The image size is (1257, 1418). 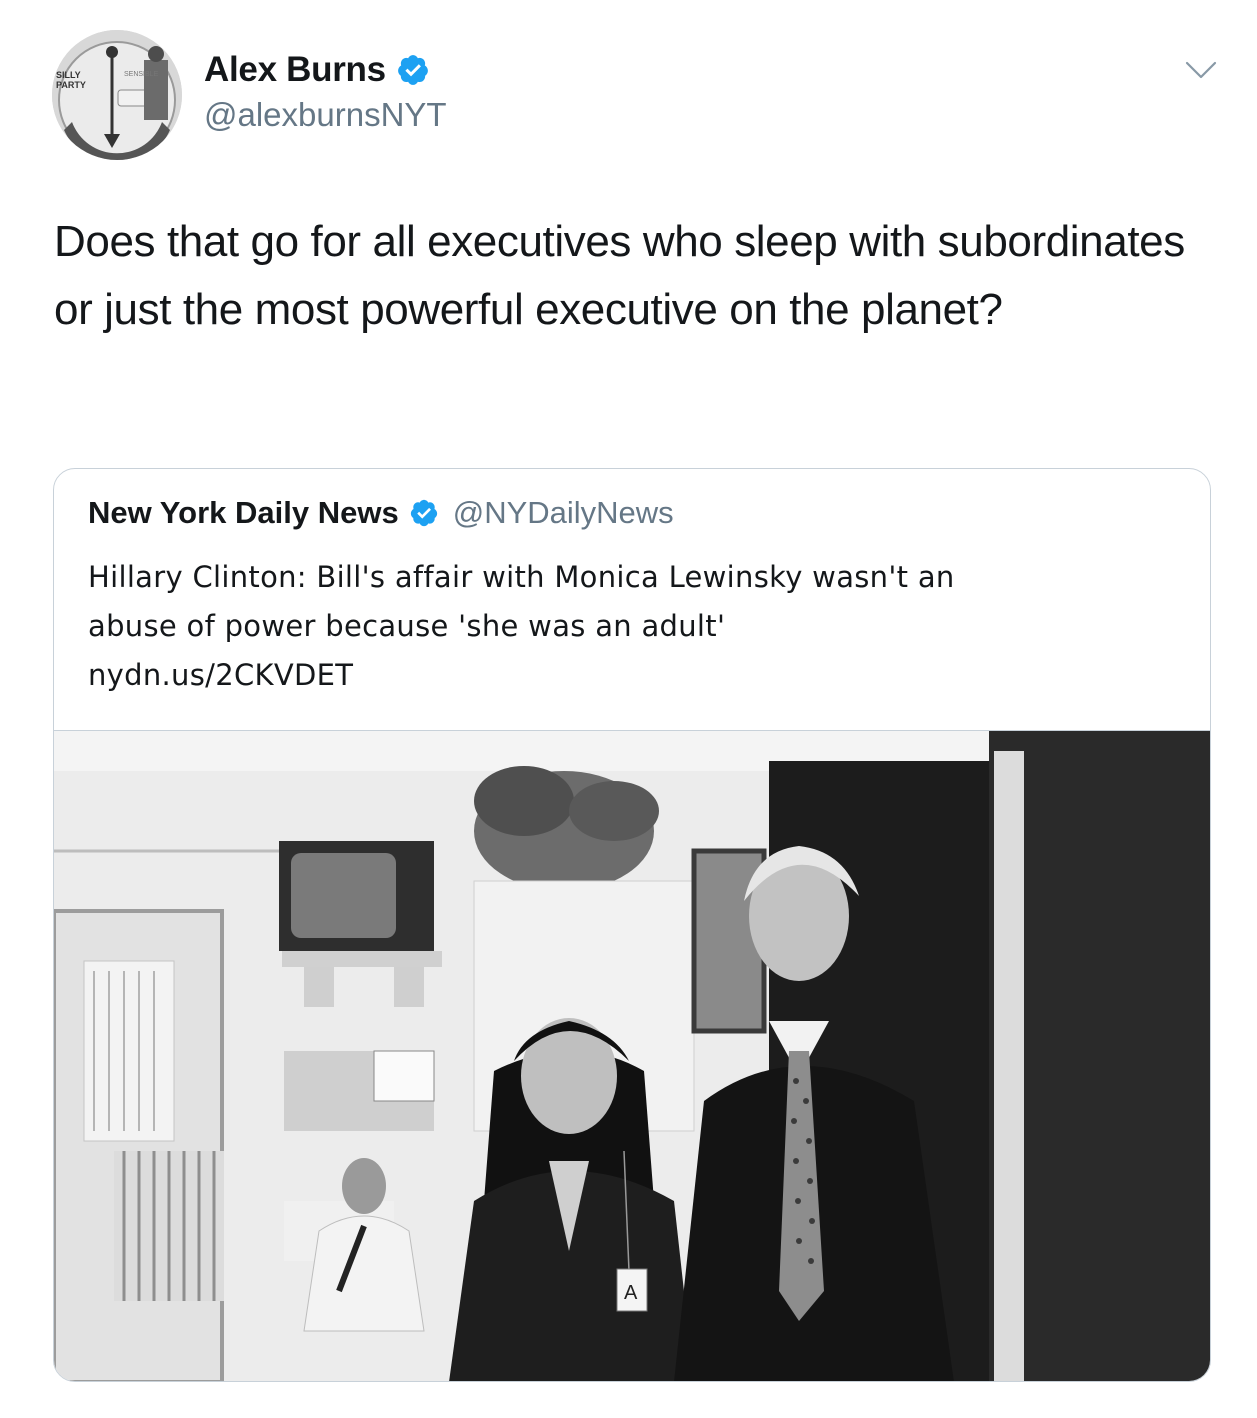 I want to click on quoted-author-handle: @NYDailyNews, so click(x=563, y=512).